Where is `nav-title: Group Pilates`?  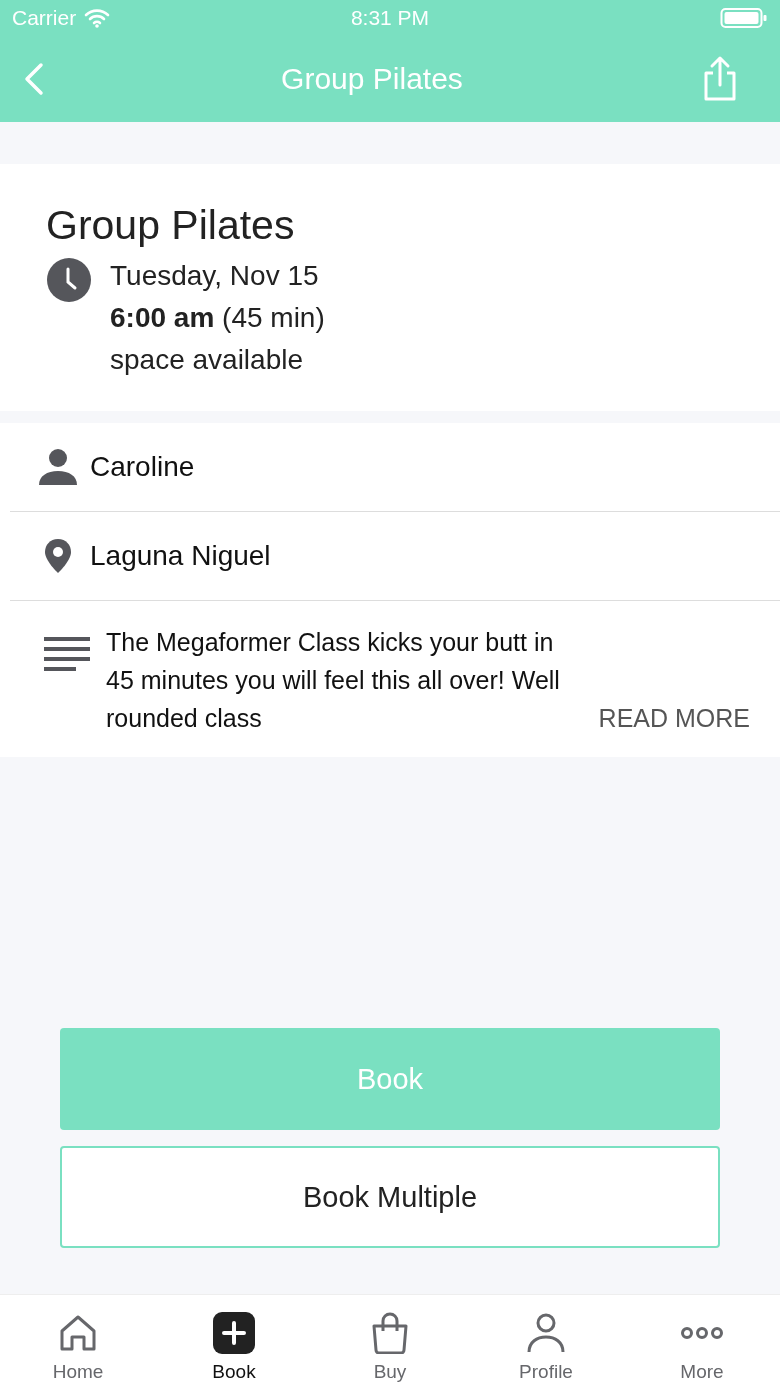 nav-title: Group Pilates is located at coordinates (372, 79).